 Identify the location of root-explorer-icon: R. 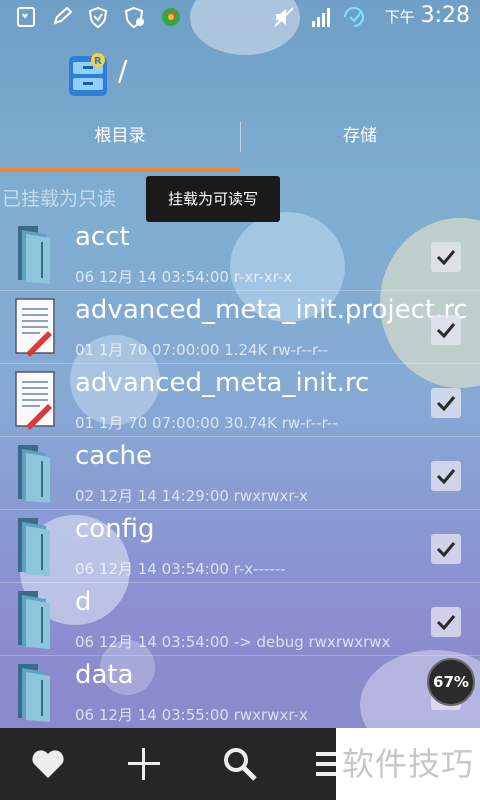
(88, 75).